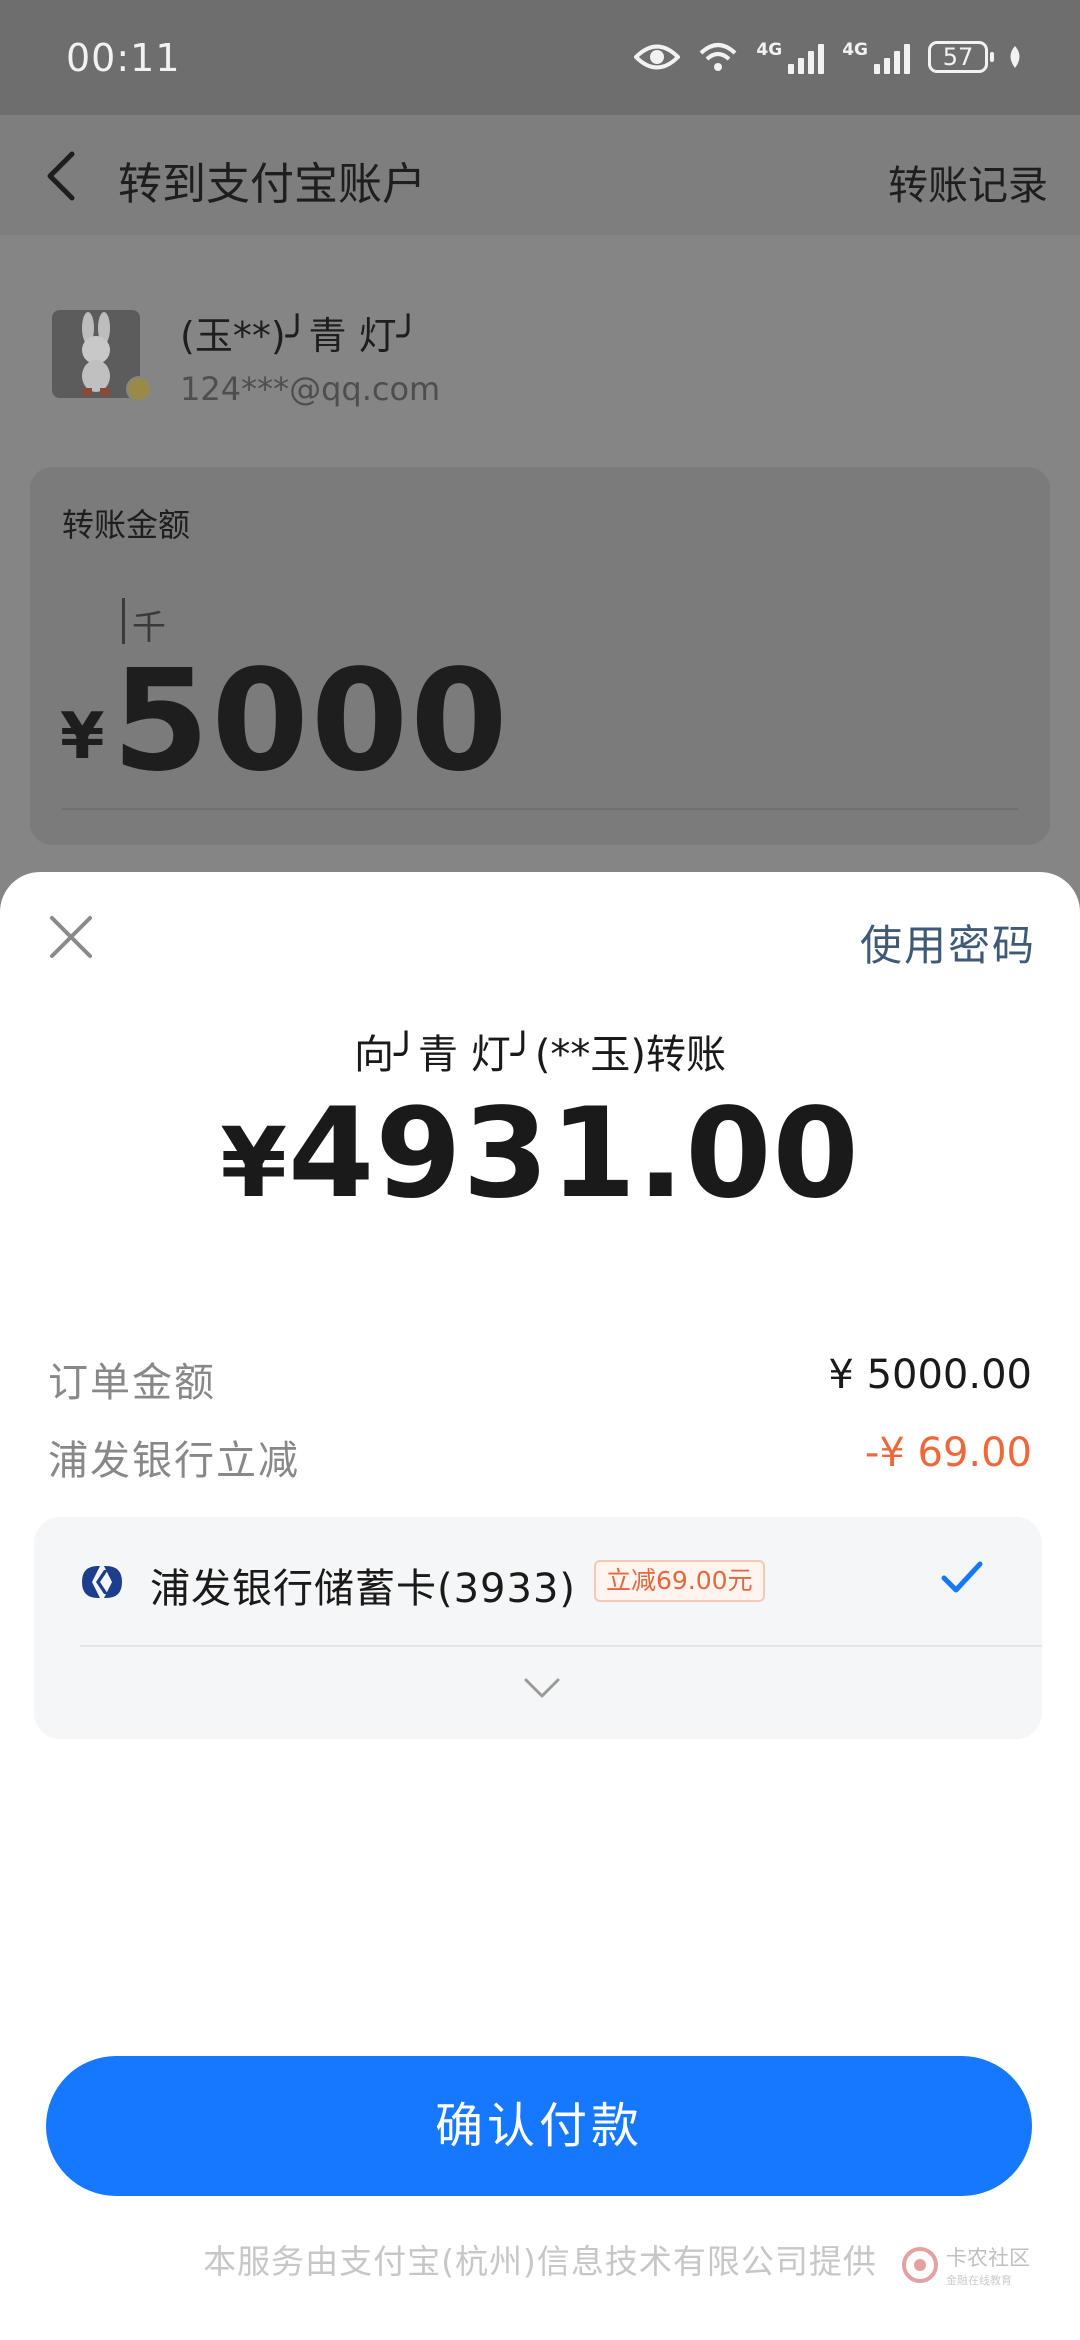  I want to click on check-icon, so click(962, 1577).